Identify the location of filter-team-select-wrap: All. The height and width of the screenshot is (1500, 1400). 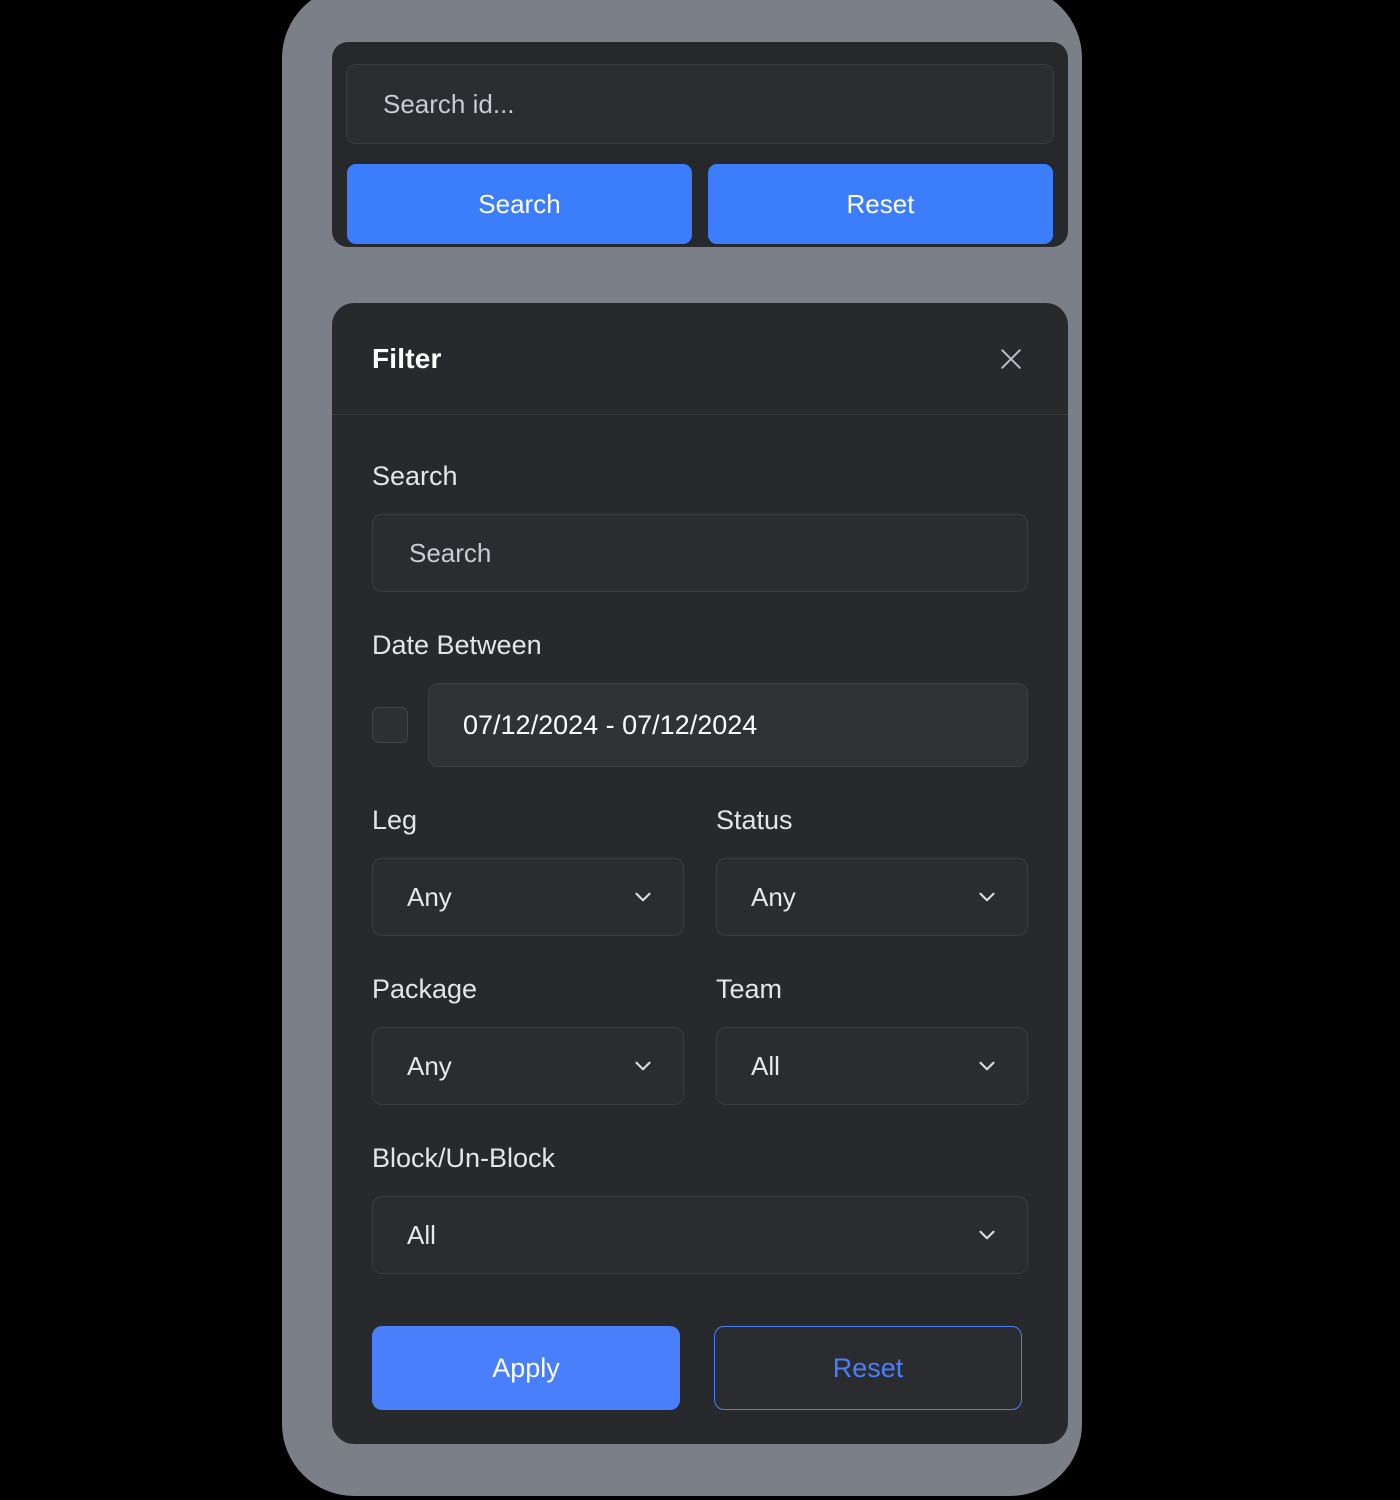
(872, 1066).